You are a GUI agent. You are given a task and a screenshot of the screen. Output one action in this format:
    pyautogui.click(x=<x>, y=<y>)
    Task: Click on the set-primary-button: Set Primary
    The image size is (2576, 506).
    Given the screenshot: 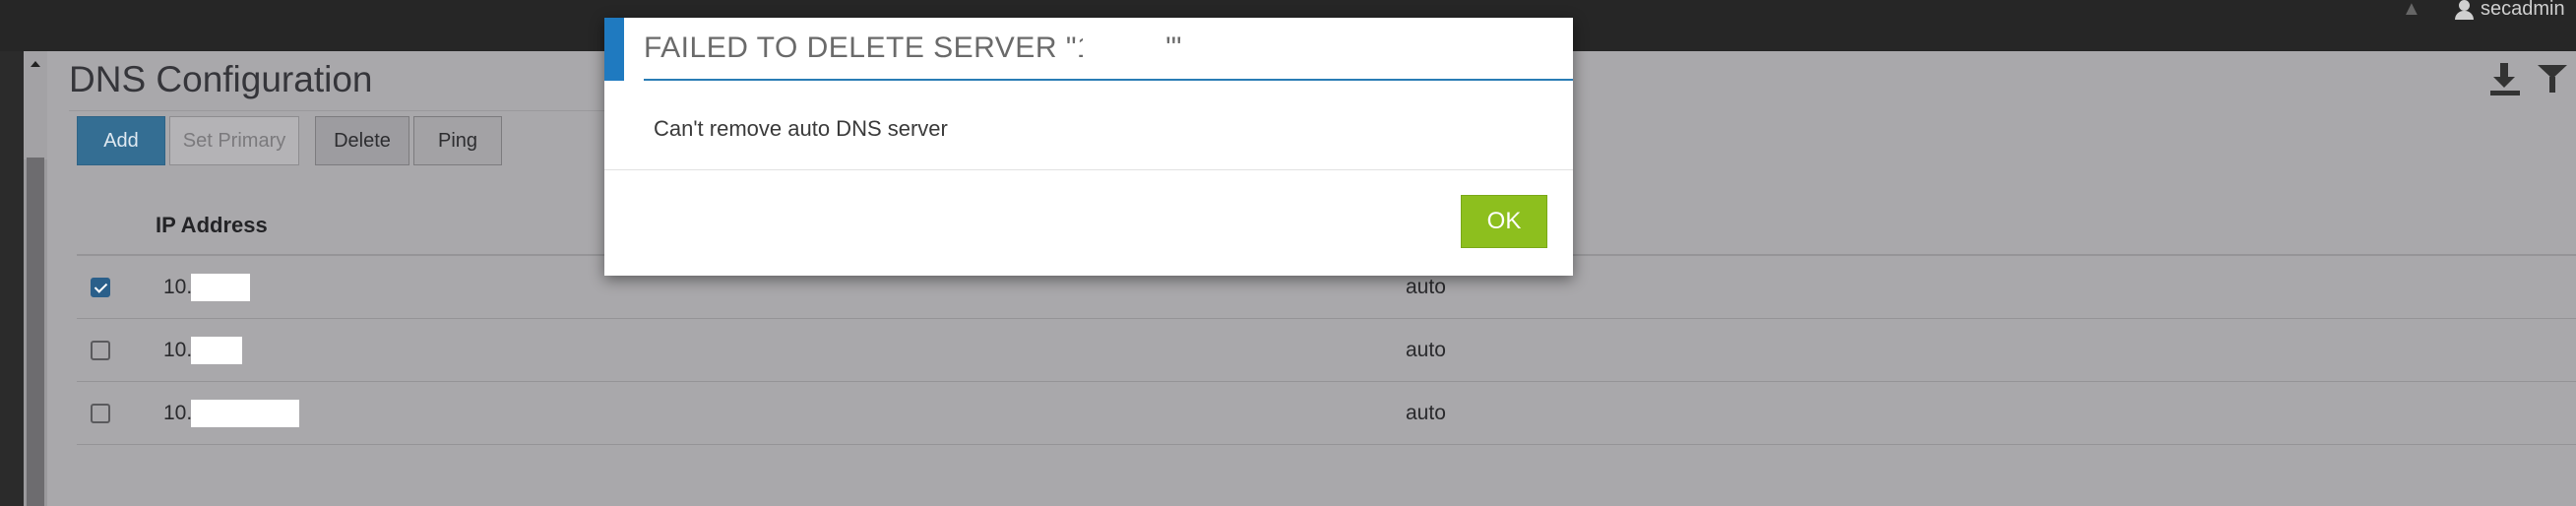 What is the action you would take?
    pyautogui.click(x=234, y=140)
    